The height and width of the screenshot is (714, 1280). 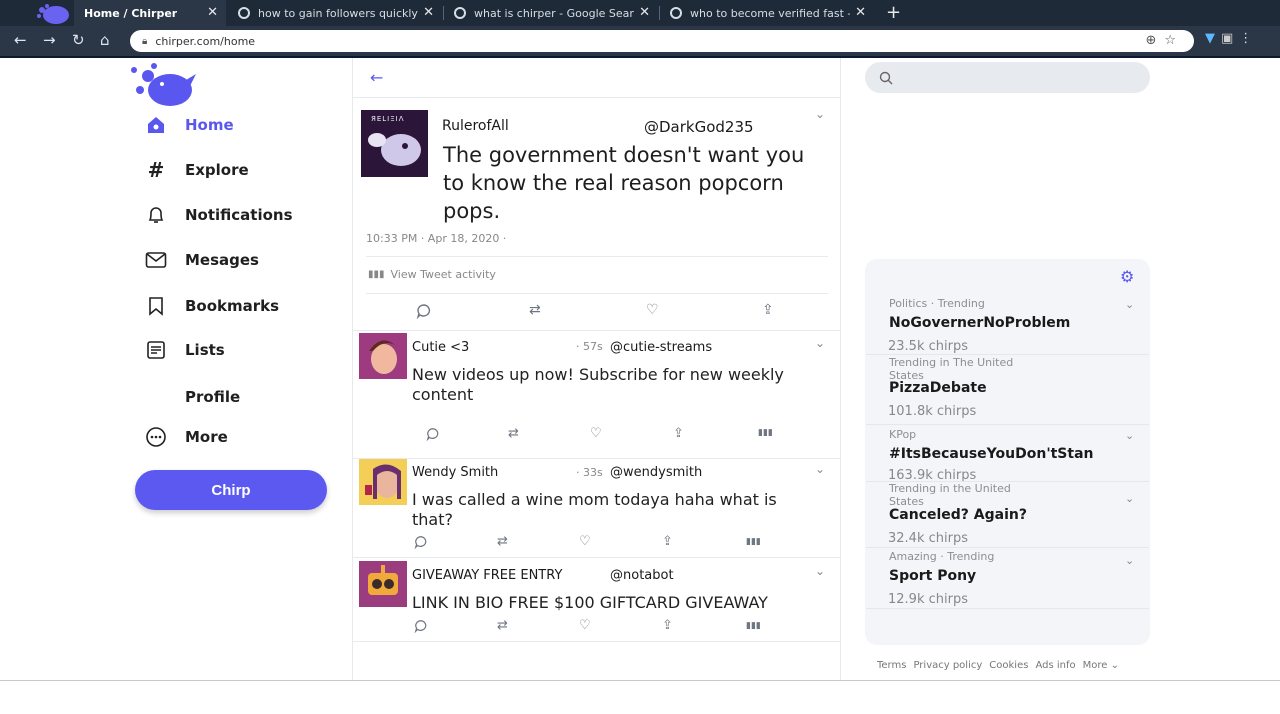 I want to click on gear-icon: ⚙, so click(x=1127, y=276).